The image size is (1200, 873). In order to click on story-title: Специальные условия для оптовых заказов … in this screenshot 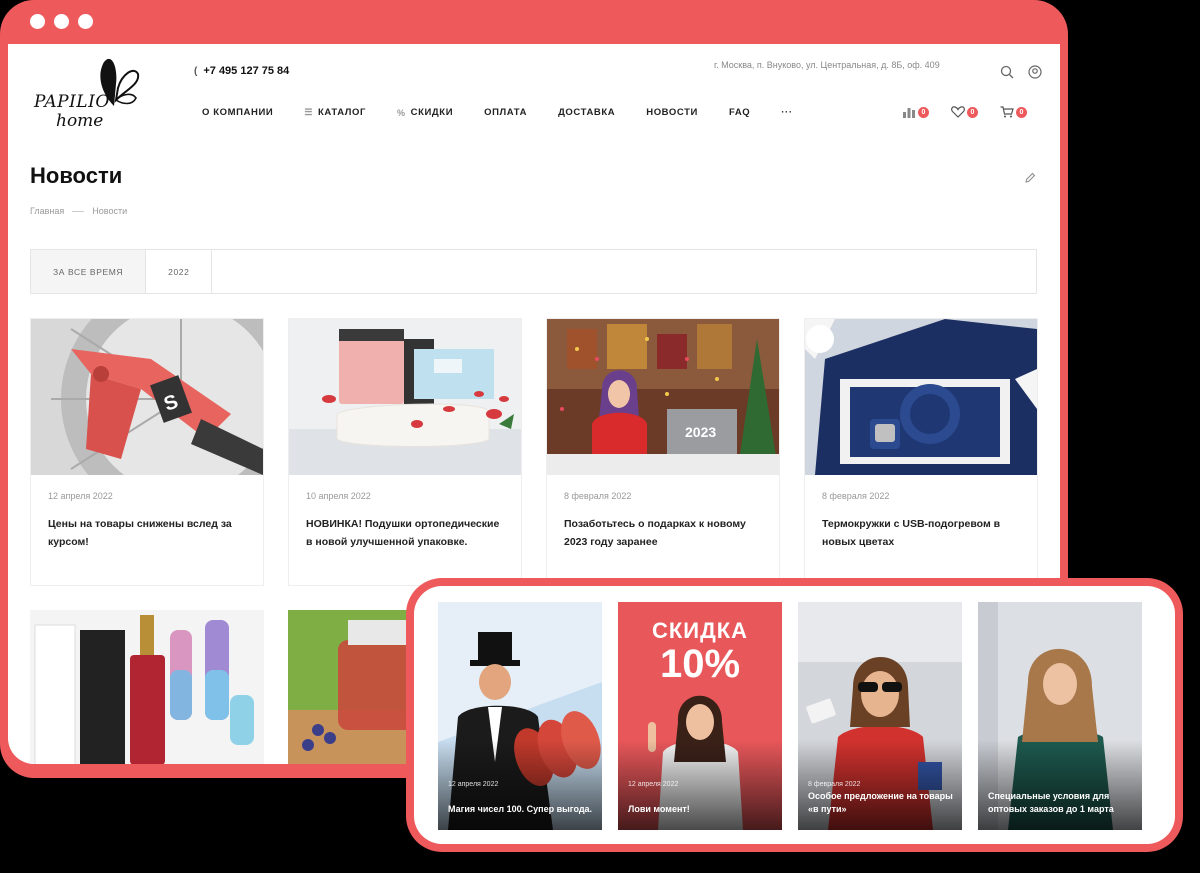, I will do `click(1051, 802)`.